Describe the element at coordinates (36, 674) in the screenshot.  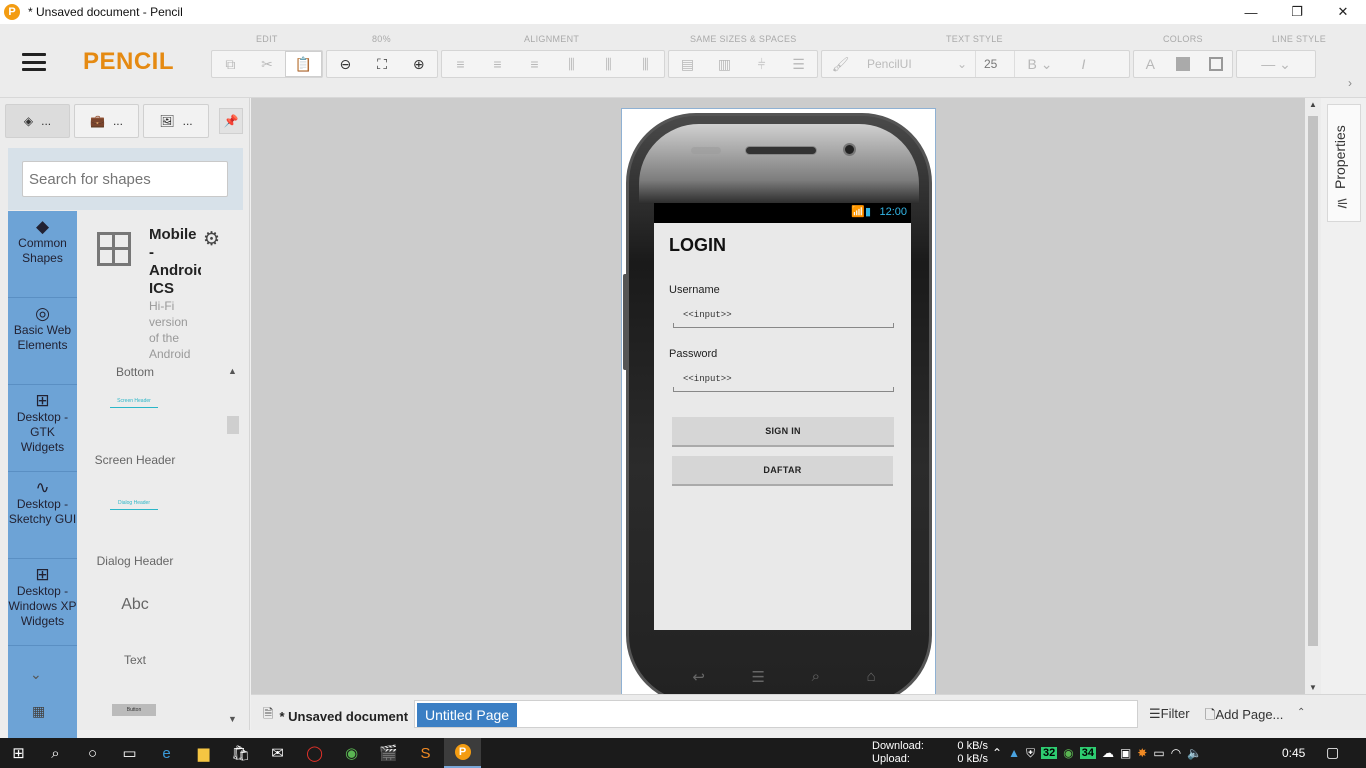
I see `chevron-down-icon: ⌄` at that location.